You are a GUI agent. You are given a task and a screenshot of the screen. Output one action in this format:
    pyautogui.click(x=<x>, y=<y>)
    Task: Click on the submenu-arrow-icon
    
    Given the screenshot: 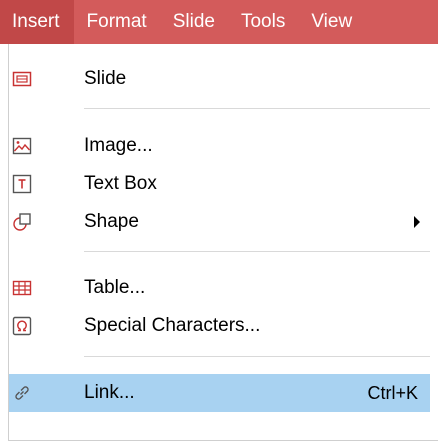 What is the action you would take?
    pyautogui.click(x=417, y=222)
    